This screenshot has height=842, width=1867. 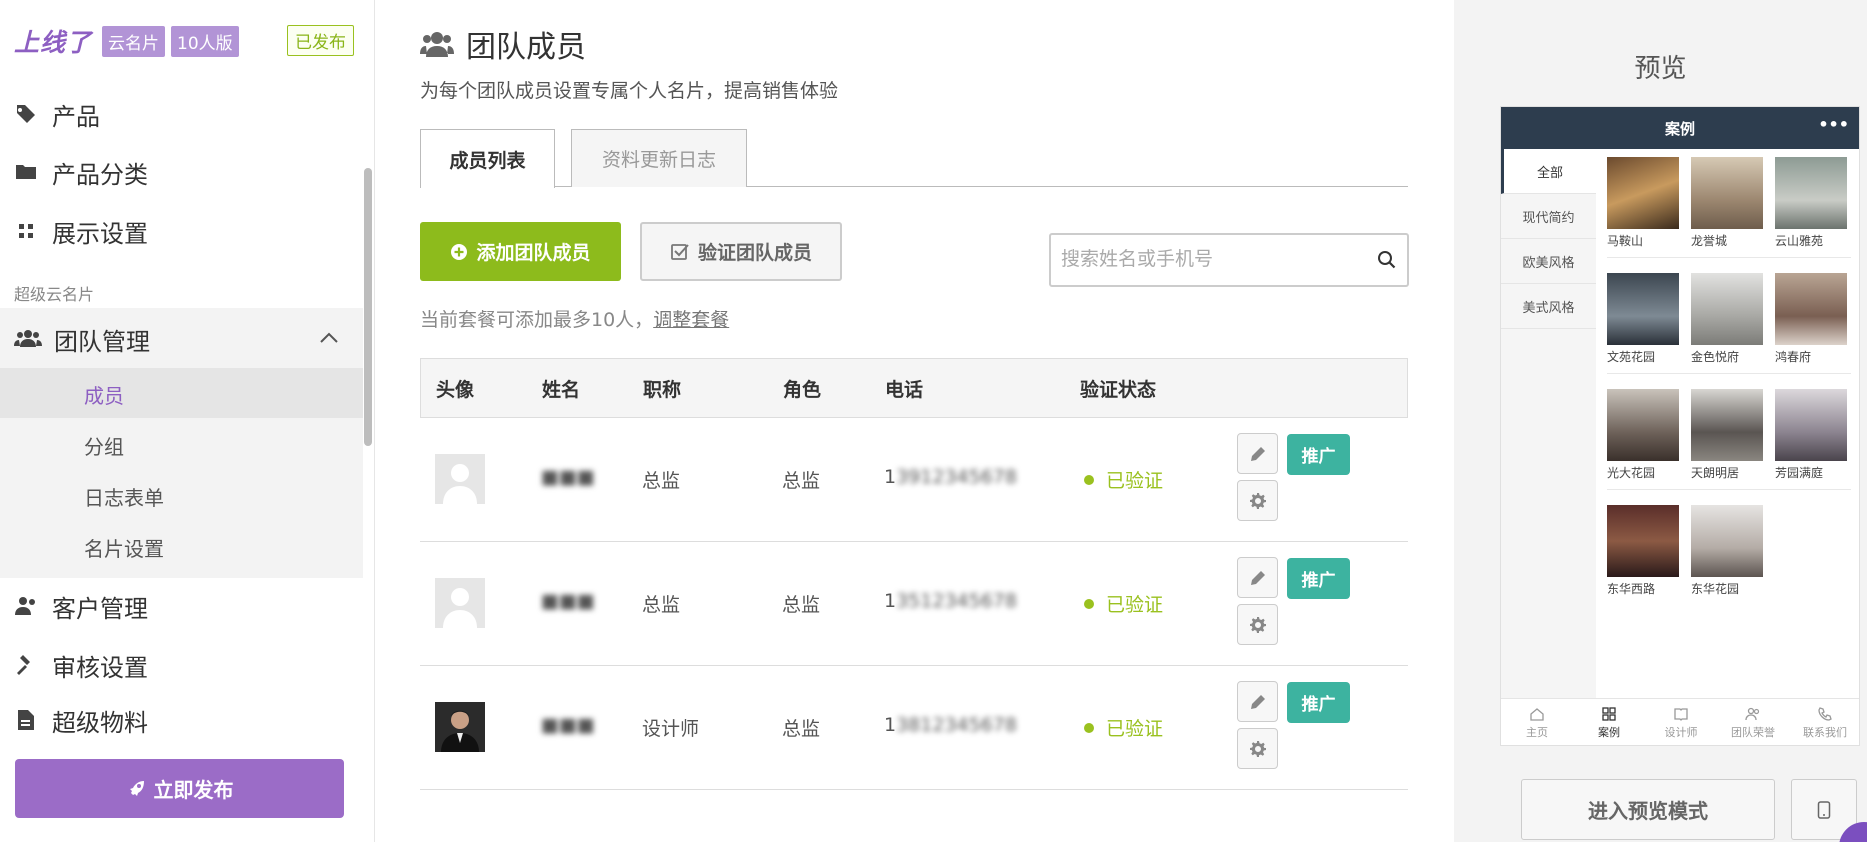 What do you see at coordinates (1537, 732) in the screenshot?
I see `bottom-nav-label: 主页` at bounding box center [1537, 732].